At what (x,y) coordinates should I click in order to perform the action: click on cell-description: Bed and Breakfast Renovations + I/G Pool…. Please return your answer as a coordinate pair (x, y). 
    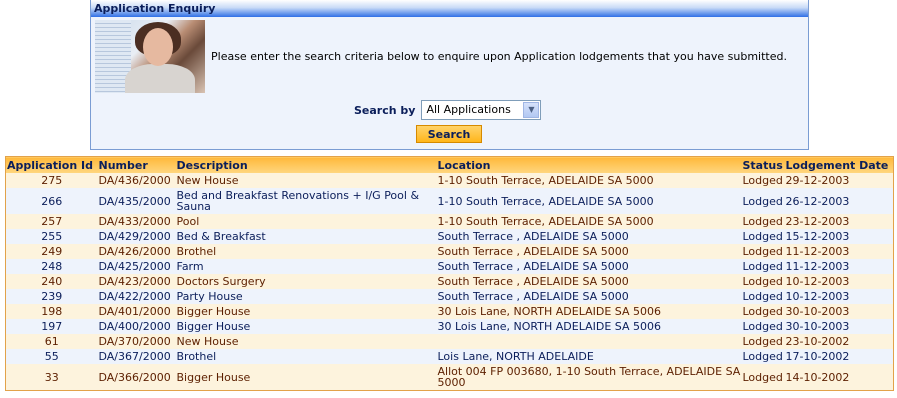
    Looking at the image, I should click on (306, 201).